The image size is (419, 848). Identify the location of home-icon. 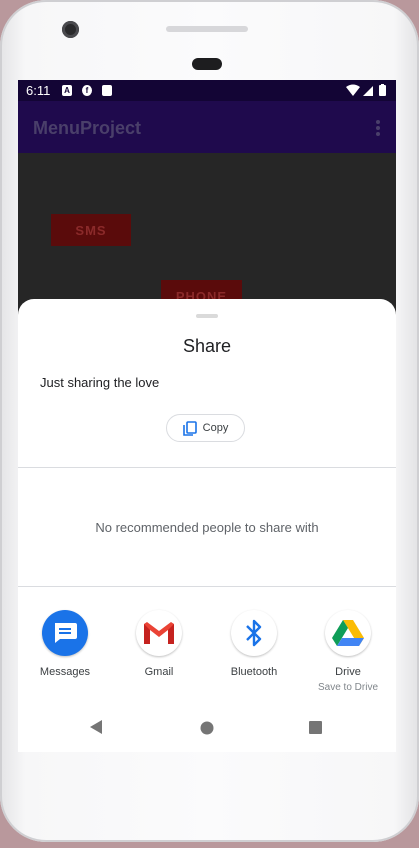
(207, 728).